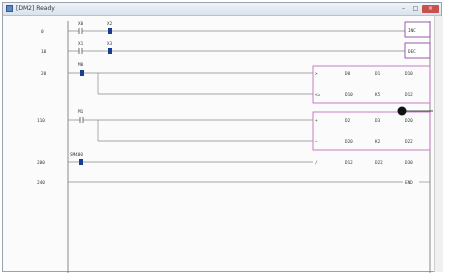  I want to click on app-icon, so click(9, 8).